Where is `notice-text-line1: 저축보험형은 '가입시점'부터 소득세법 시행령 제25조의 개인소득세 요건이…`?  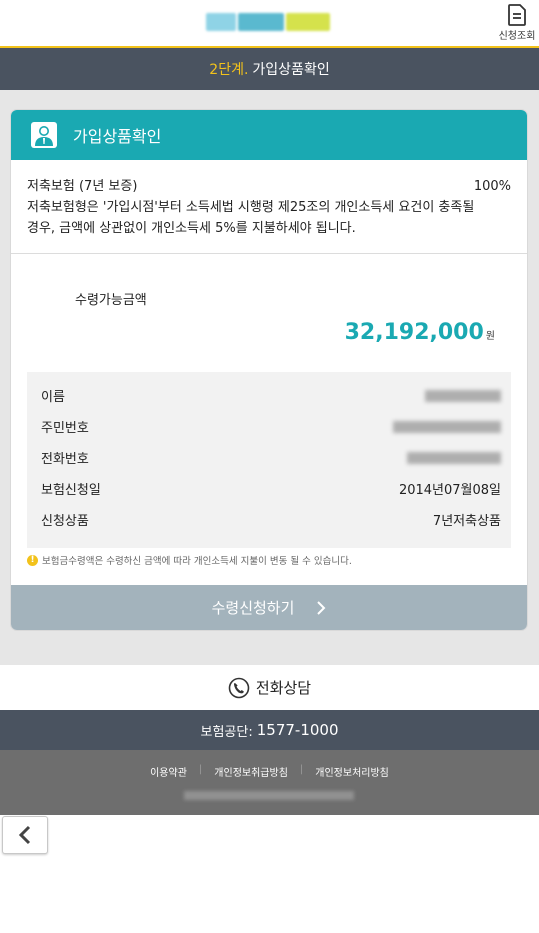 notice-text-line1: 저축보험형은 '가입시점'부터 소득세법 시행령 제25조의 개인소득세 요건이… is located at coordinates (251, 207).